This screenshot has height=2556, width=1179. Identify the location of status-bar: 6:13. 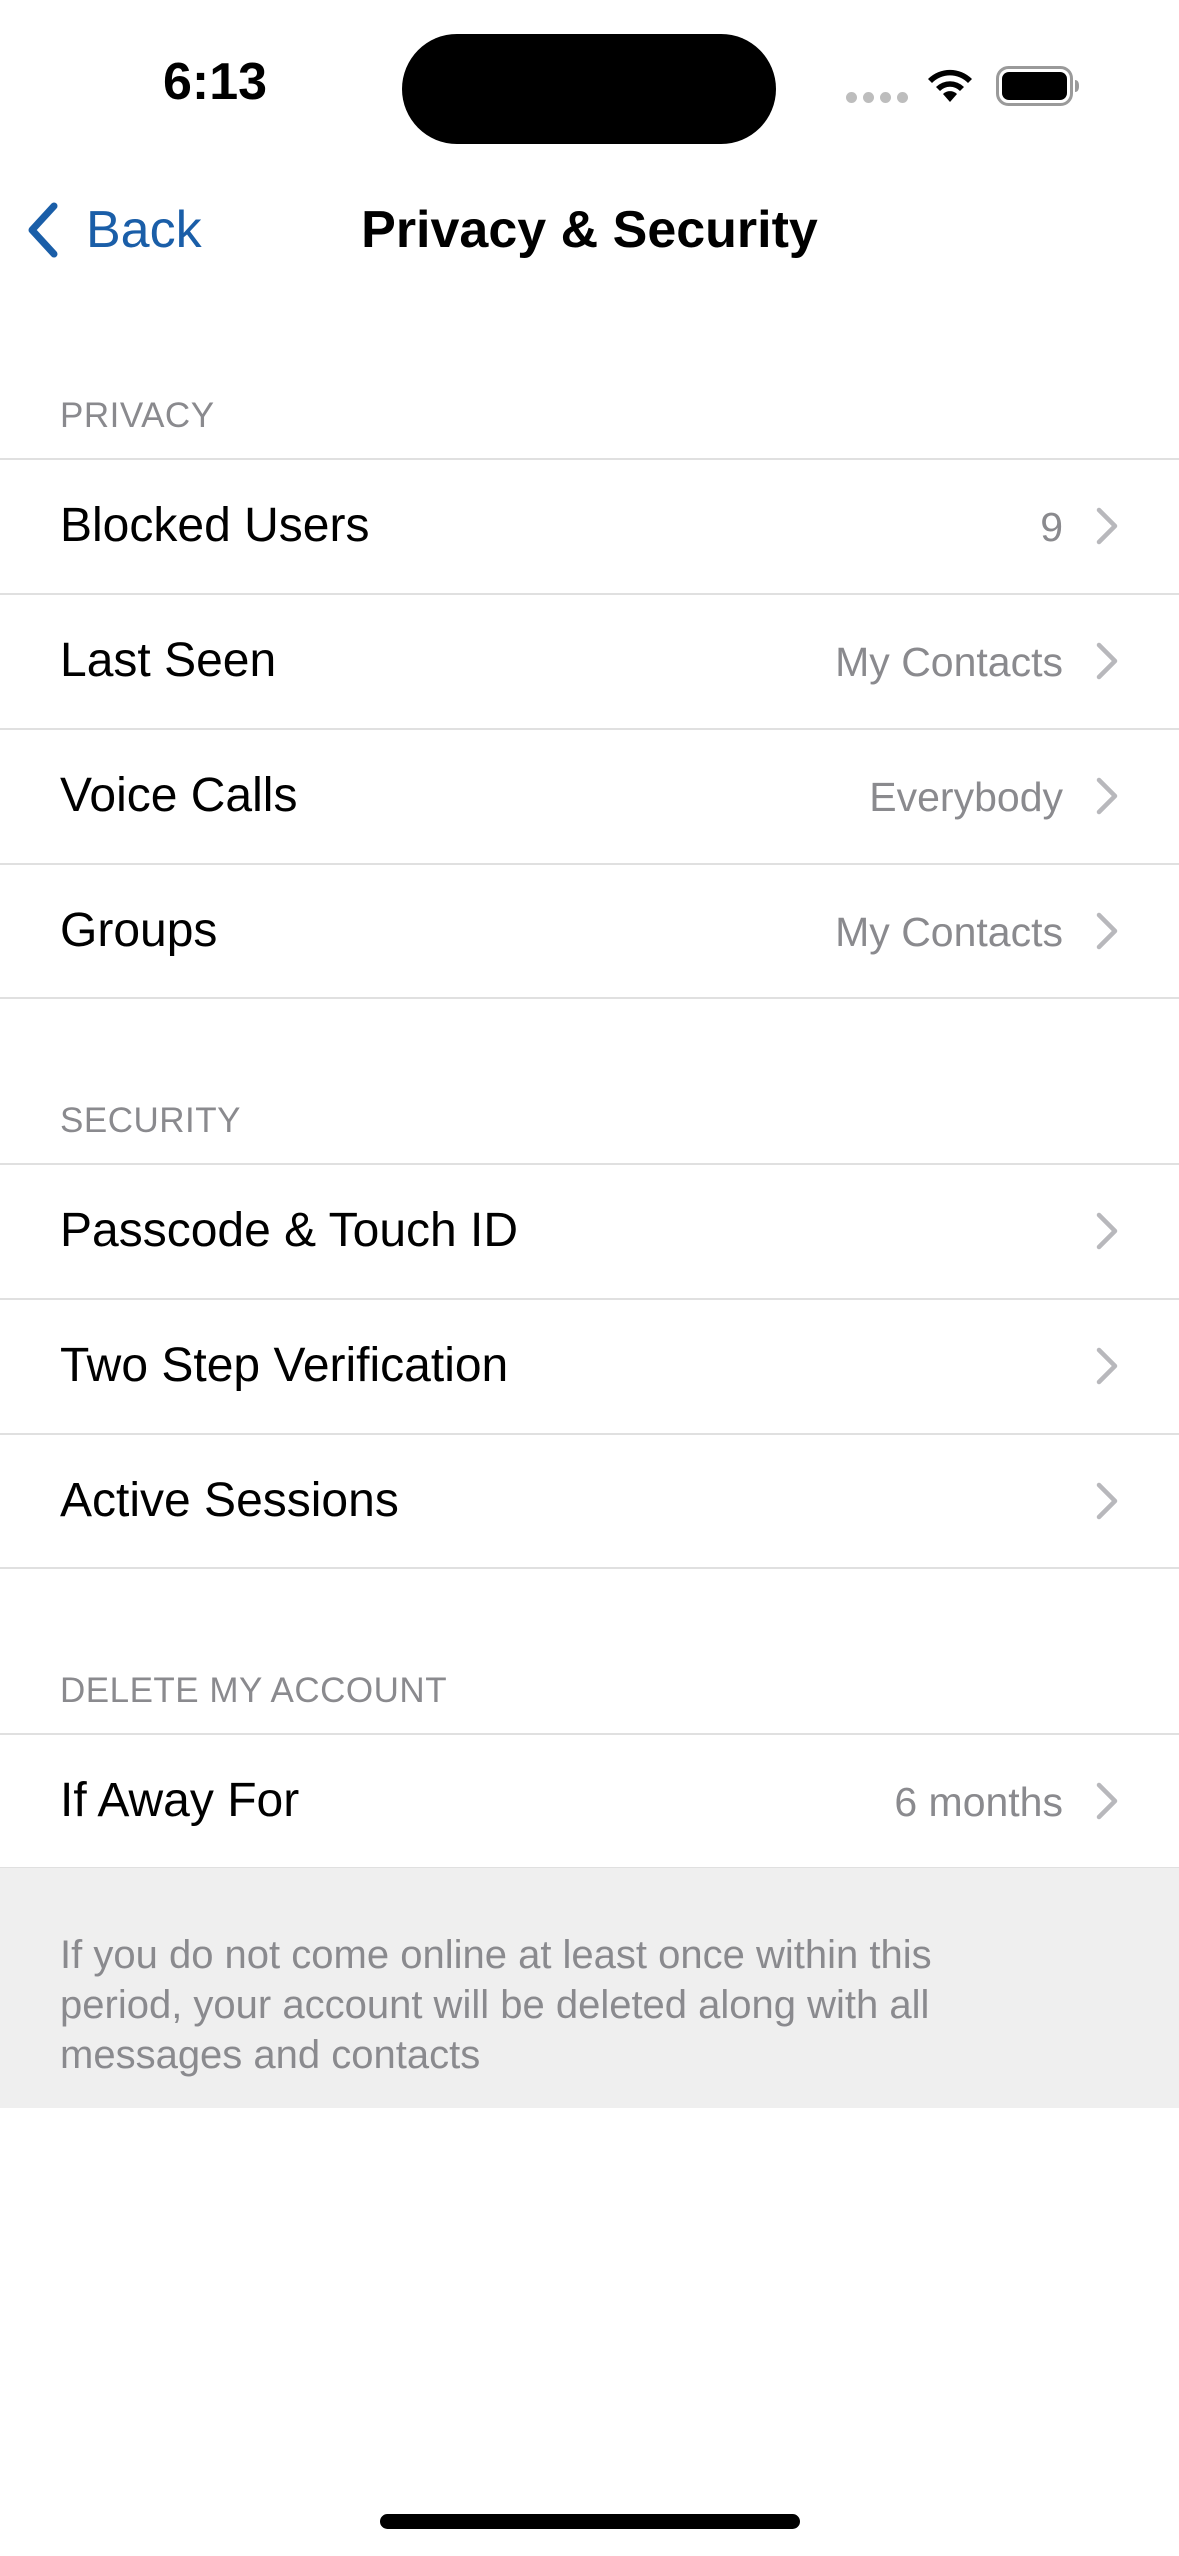
(589, 87).